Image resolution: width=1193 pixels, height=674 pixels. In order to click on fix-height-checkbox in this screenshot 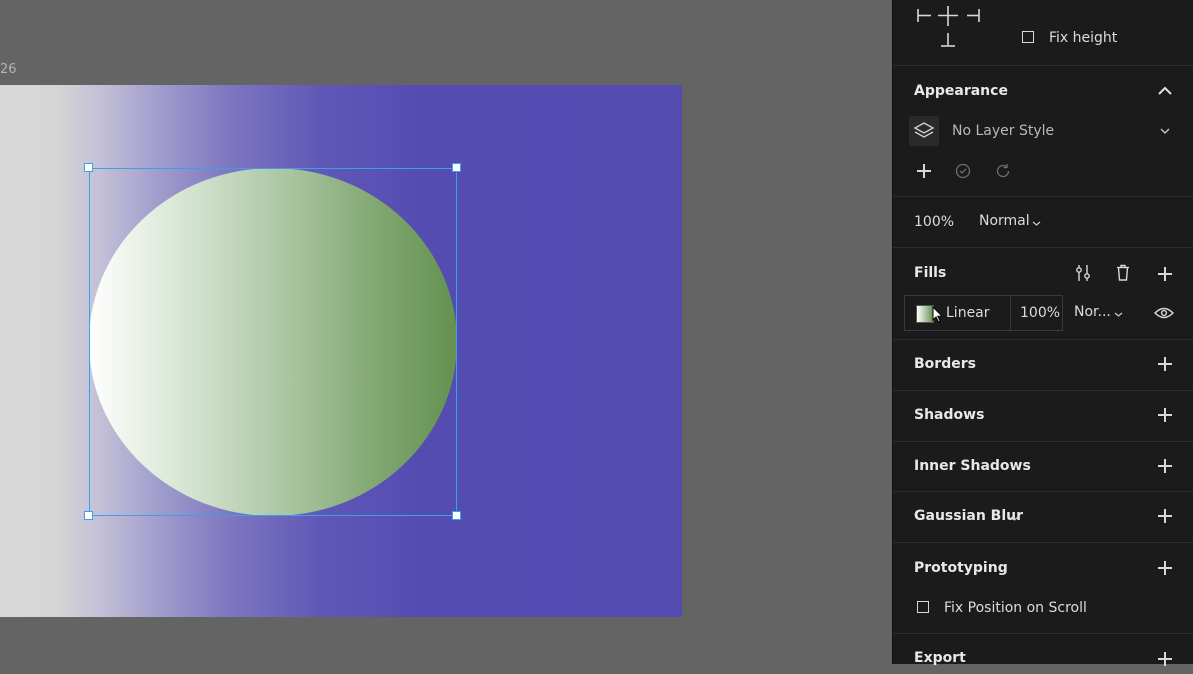, I will do `click(1028, 37)`.